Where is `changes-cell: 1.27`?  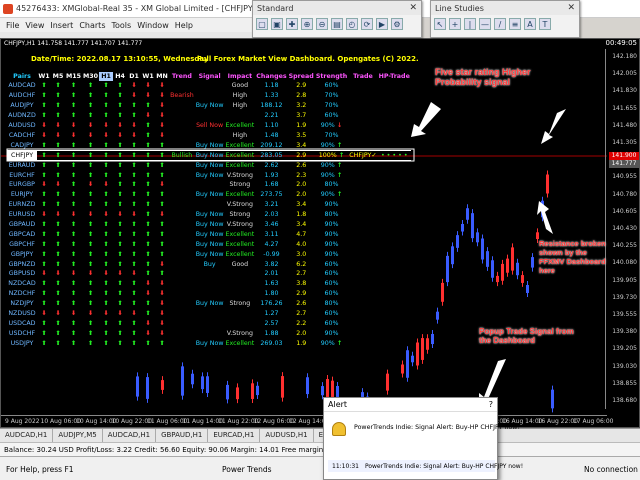
changes-cell: 1.27 is located at coordinates (271, 314).